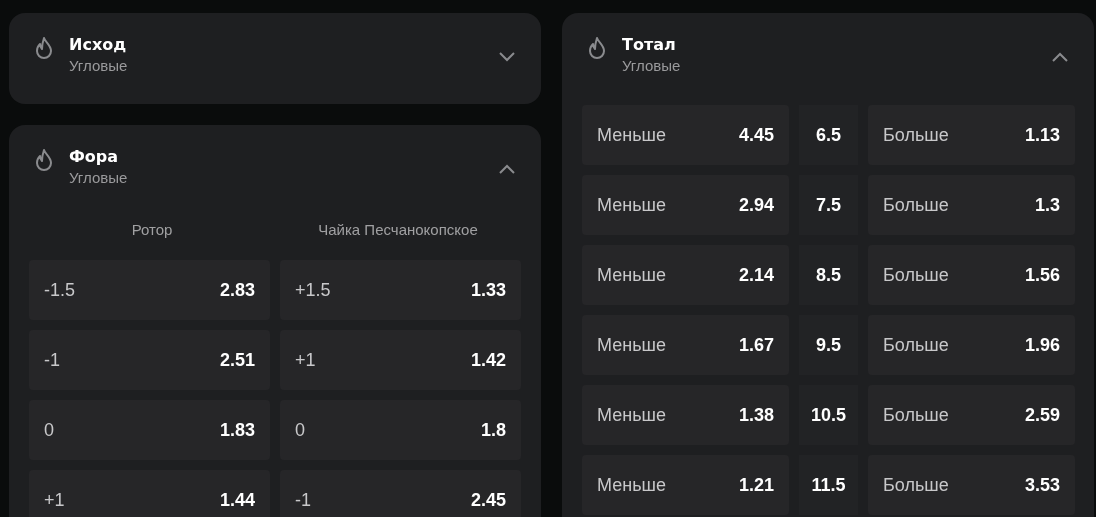 This screenshot has height=517, width=1096. I want to click on odds-button: Больше 1.56, so click(971, 275).